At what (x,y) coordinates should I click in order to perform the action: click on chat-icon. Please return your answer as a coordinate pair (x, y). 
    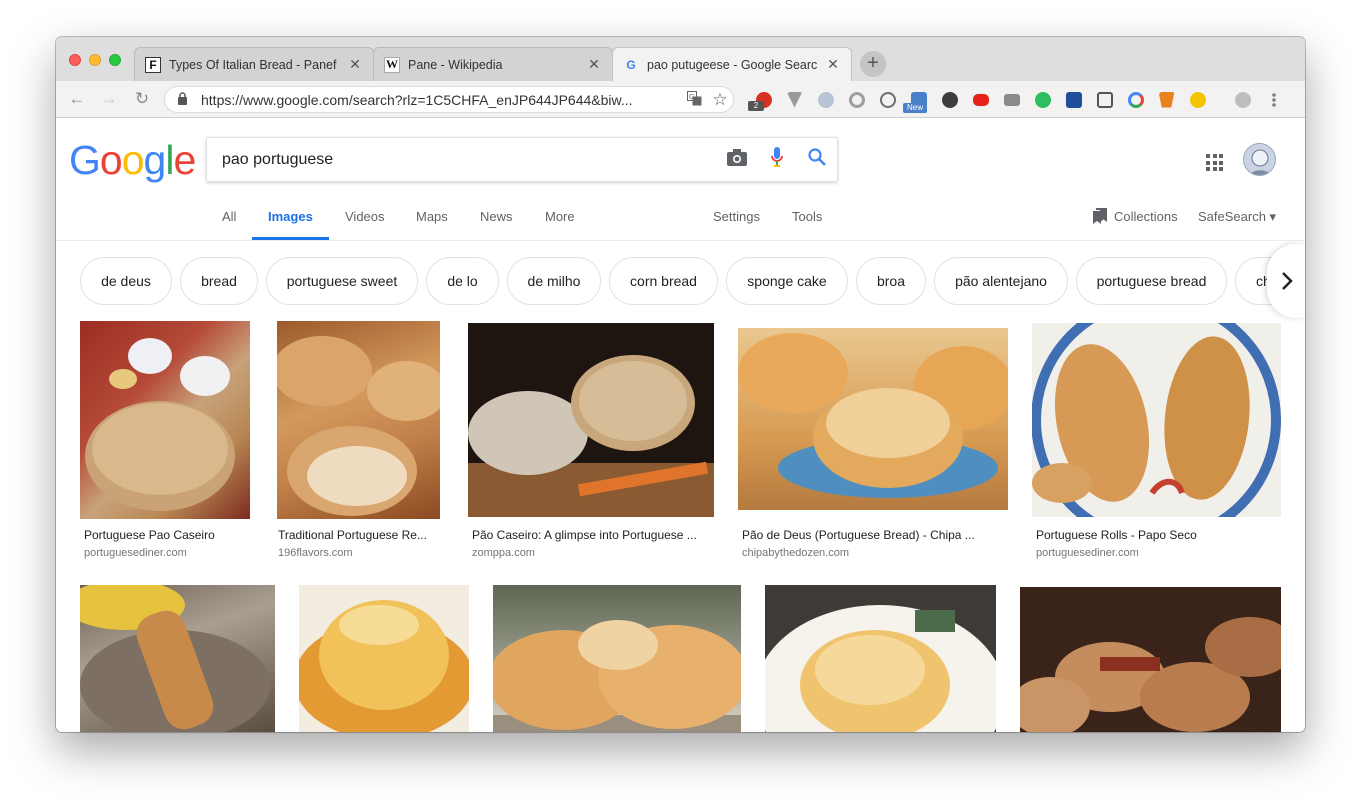
    Looking at the image, I should click on (887, 99).